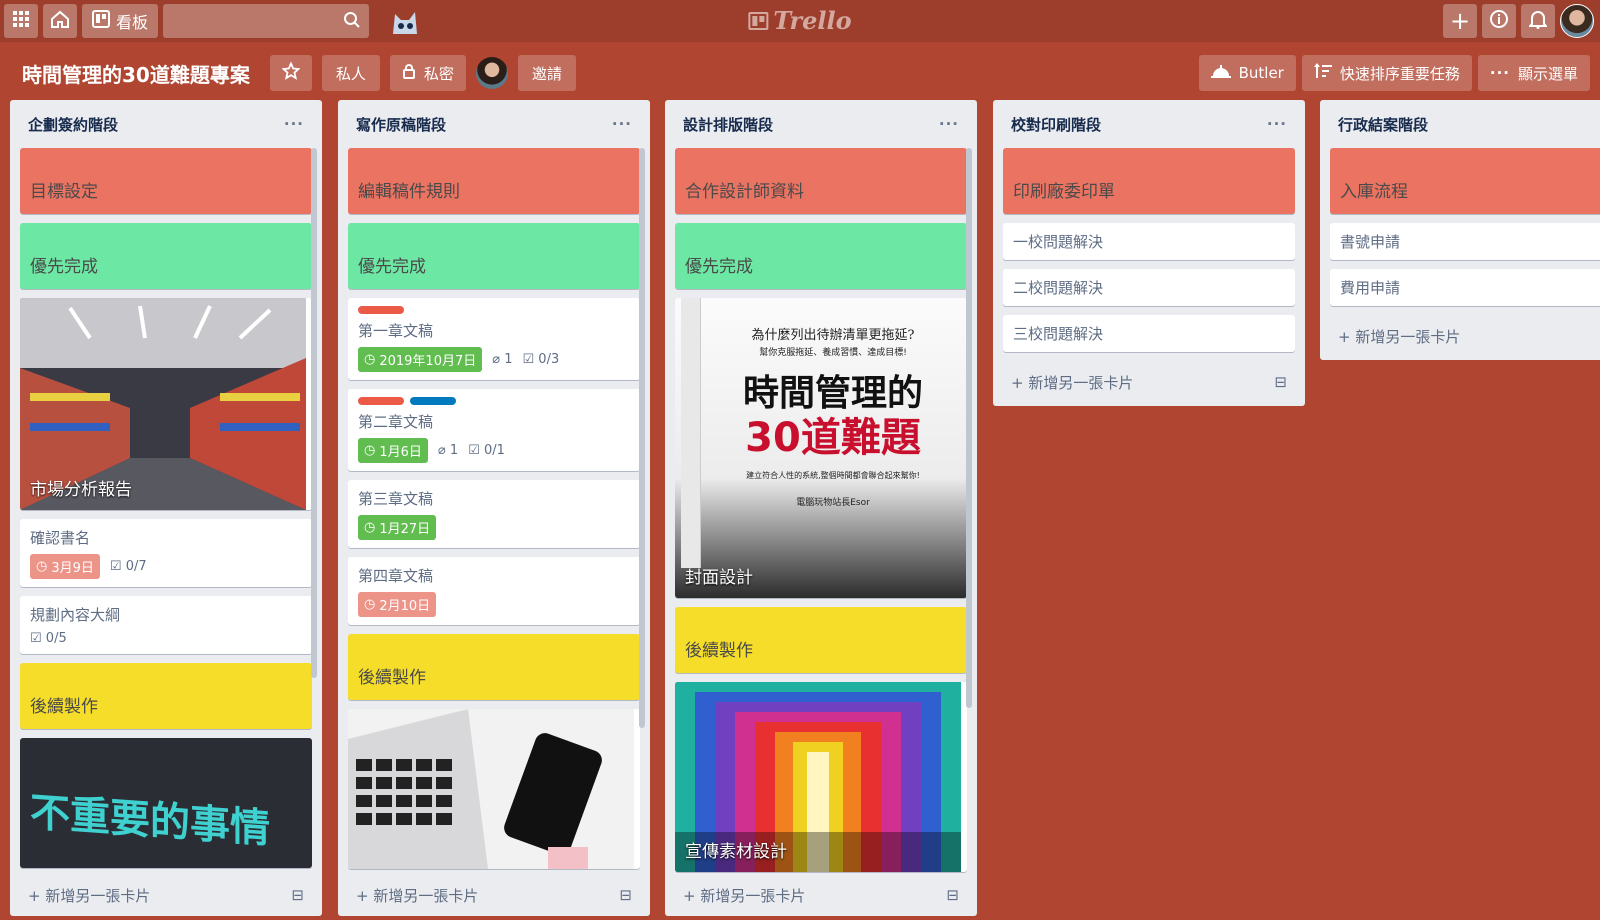 This screenshot has height=920, width=1600. What do you see at coordinates (1149, 287) in the screenshot?
I see `list-item: 二校問題解決` at bounding box center [1149, 287].